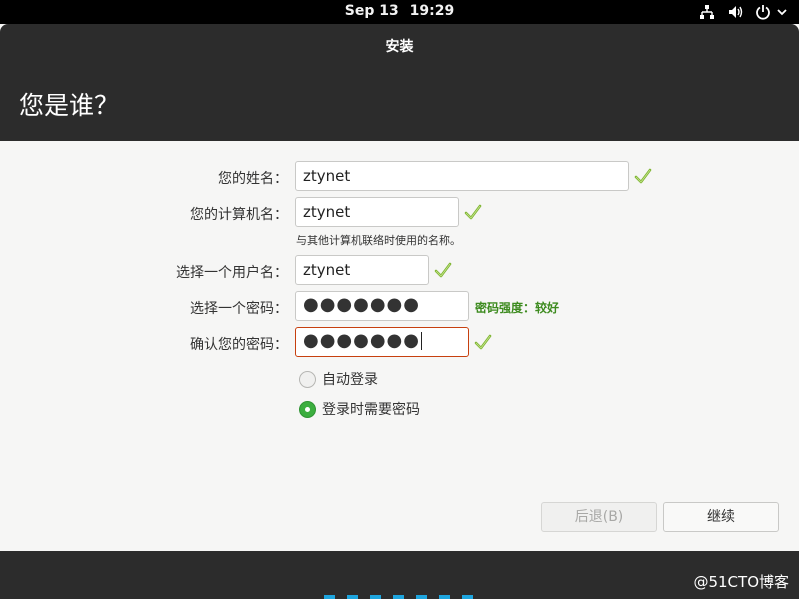 The width and height of the screenshot is (799, 599). I want to click on network-icon, so click(707, 12).